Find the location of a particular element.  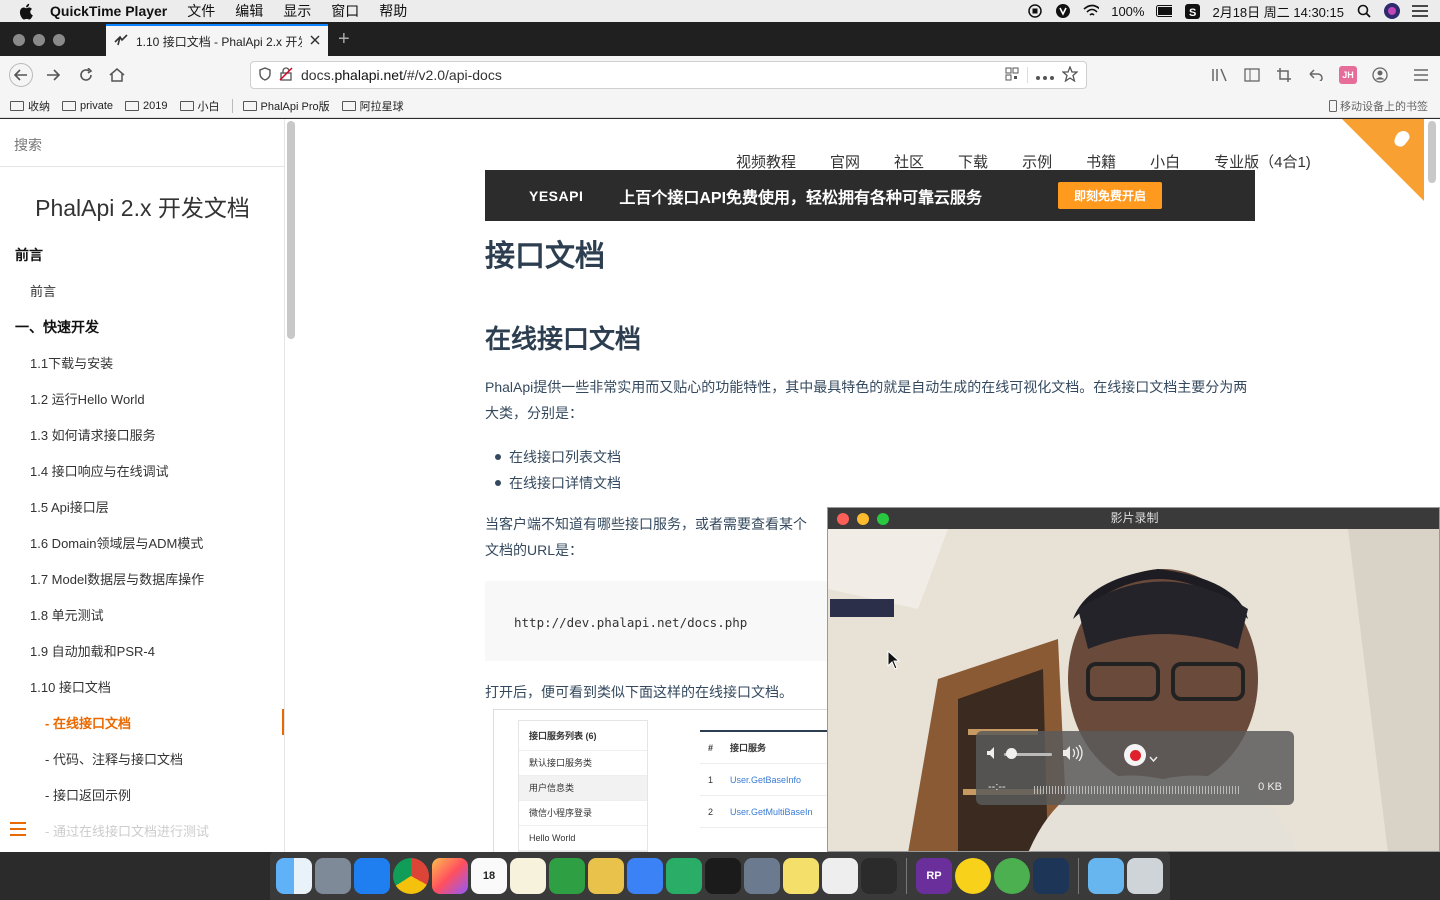

downloads-icon is located at coordinates (1106, 876).